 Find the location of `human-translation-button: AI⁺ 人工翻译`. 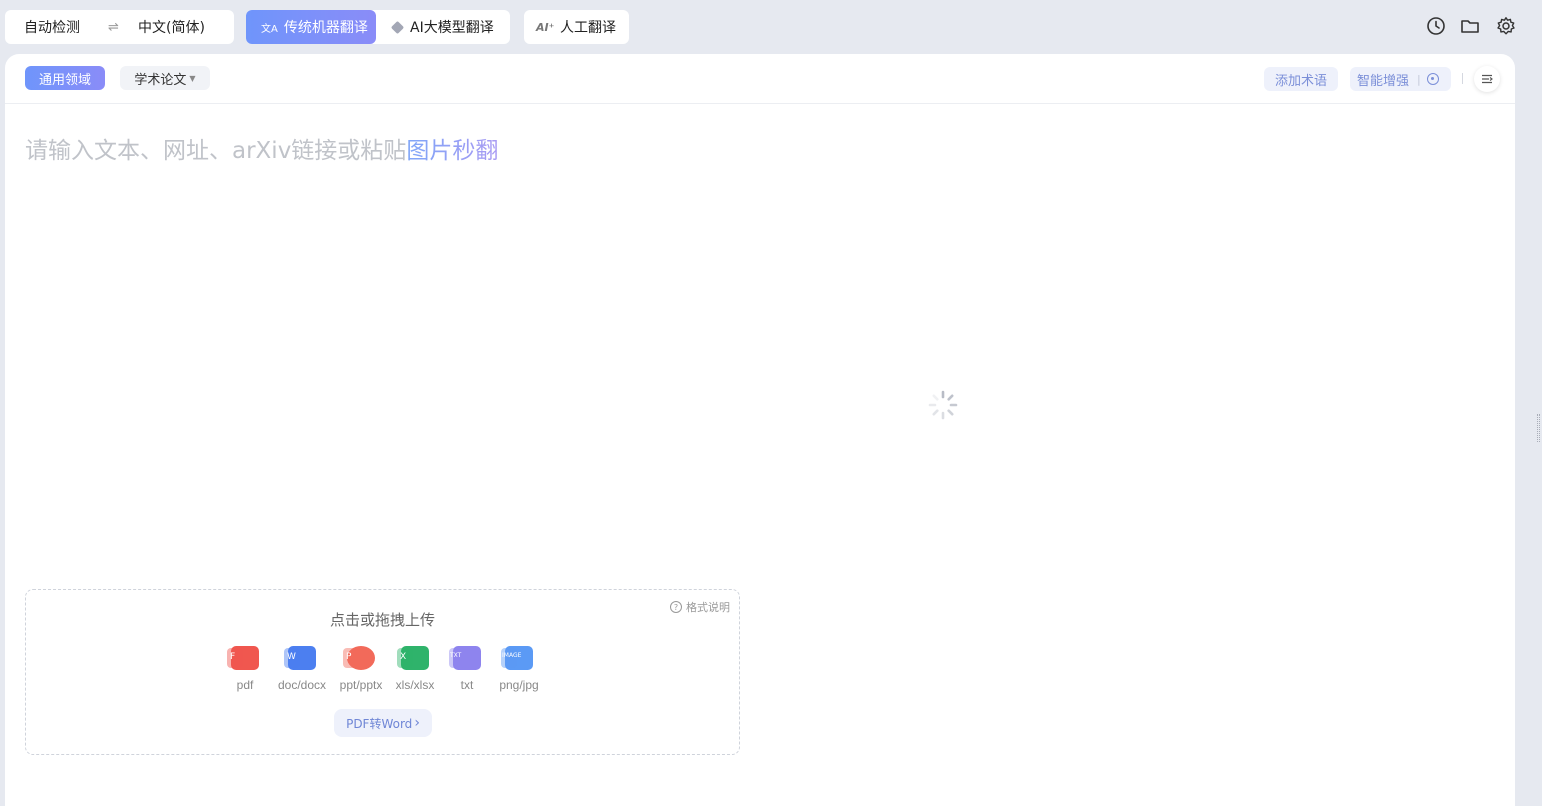

human-translation-button: AI⁺ 人工翻译 is located at coordinates (576, 27).